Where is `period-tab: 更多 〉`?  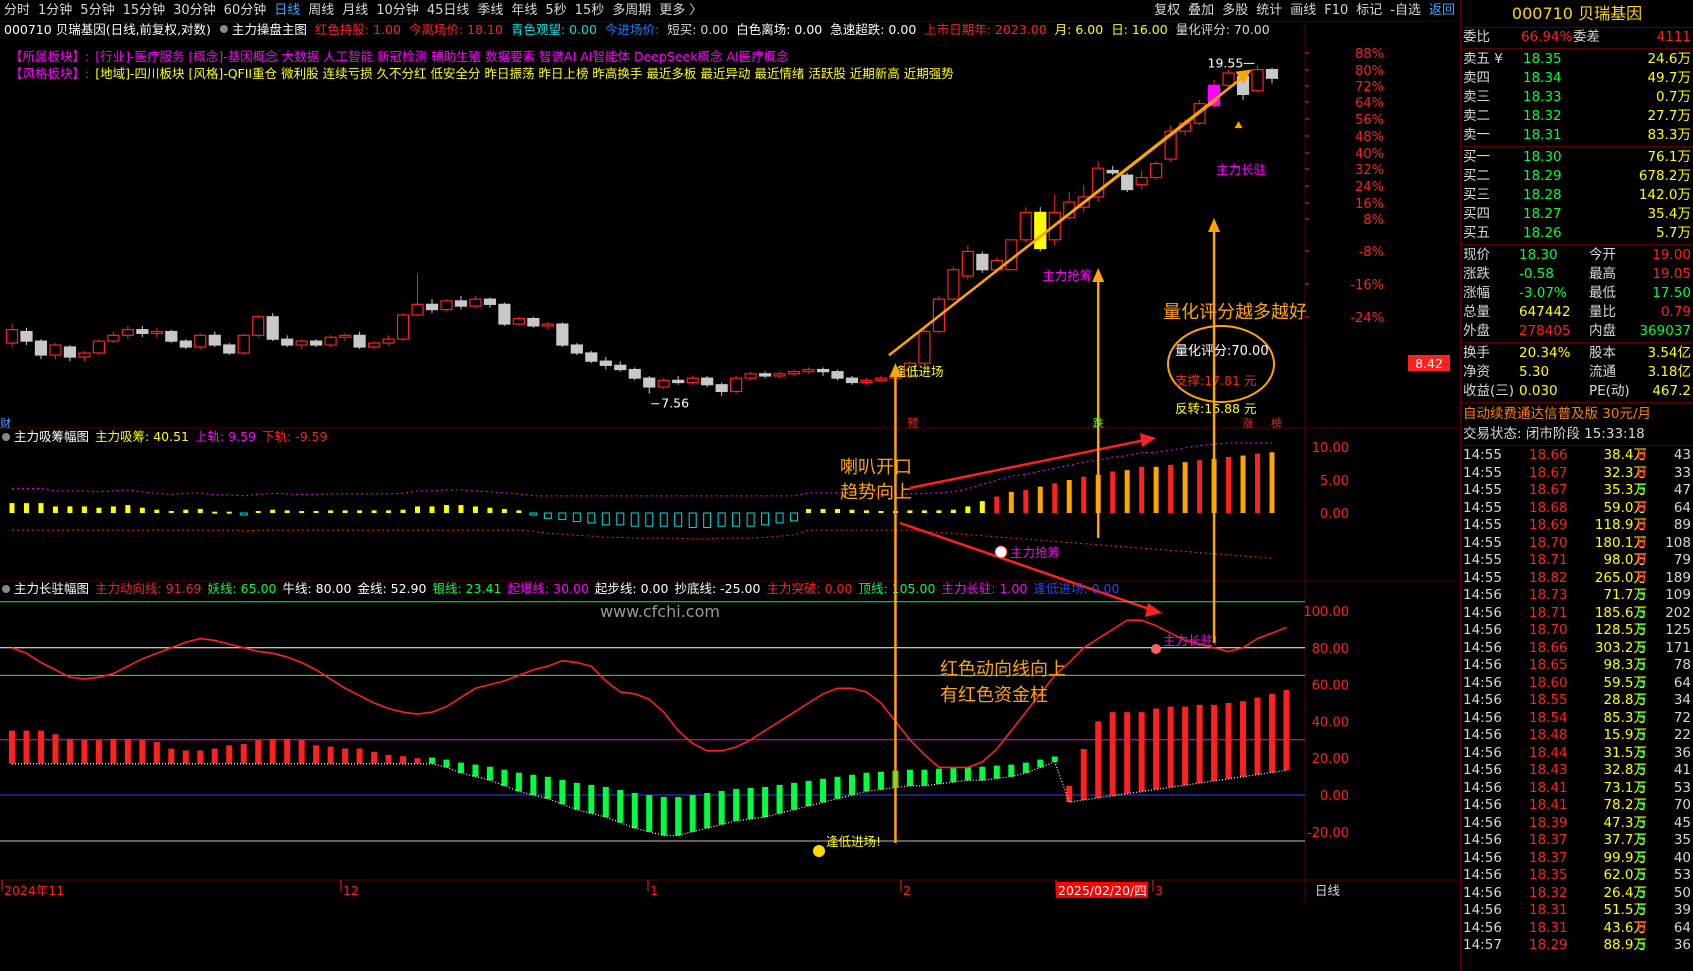 period-tab: 更多 〉 is located at coordinates (680, 10).